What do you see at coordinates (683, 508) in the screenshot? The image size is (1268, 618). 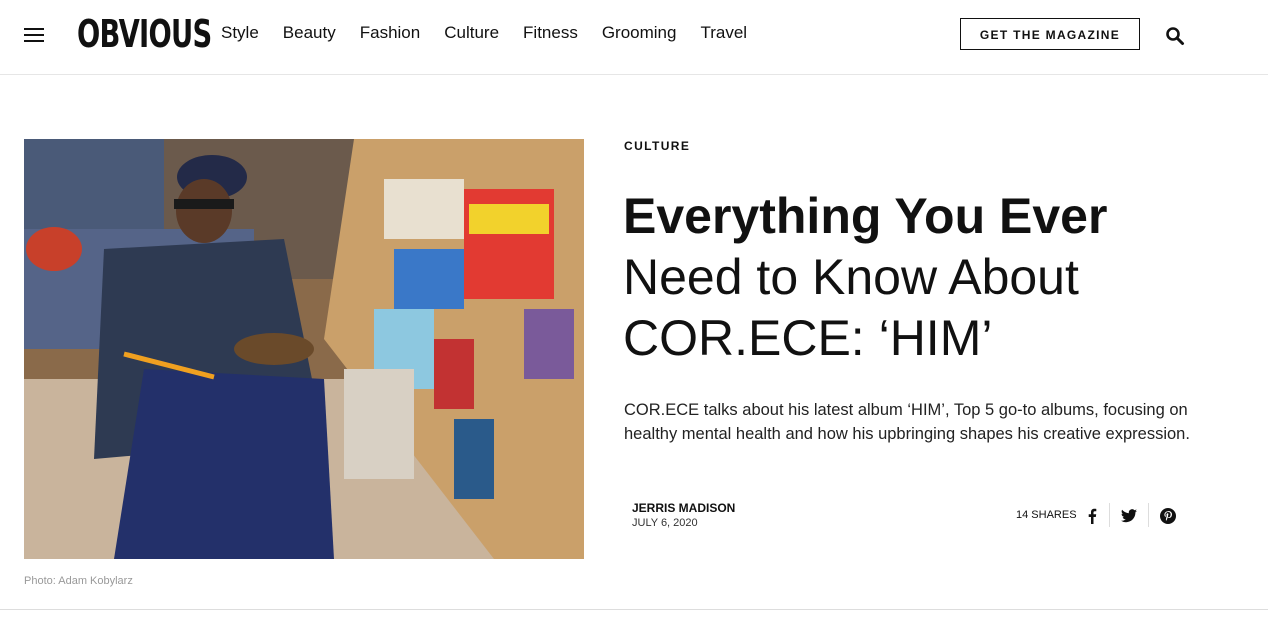 I see `article-author: JERRIS MADISON` at bounding box center [683, 508].